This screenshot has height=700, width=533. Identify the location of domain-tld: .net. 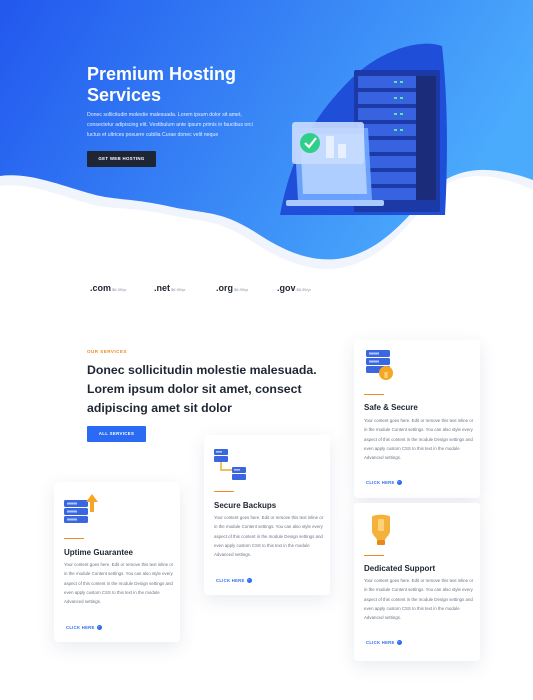
(162, 288).